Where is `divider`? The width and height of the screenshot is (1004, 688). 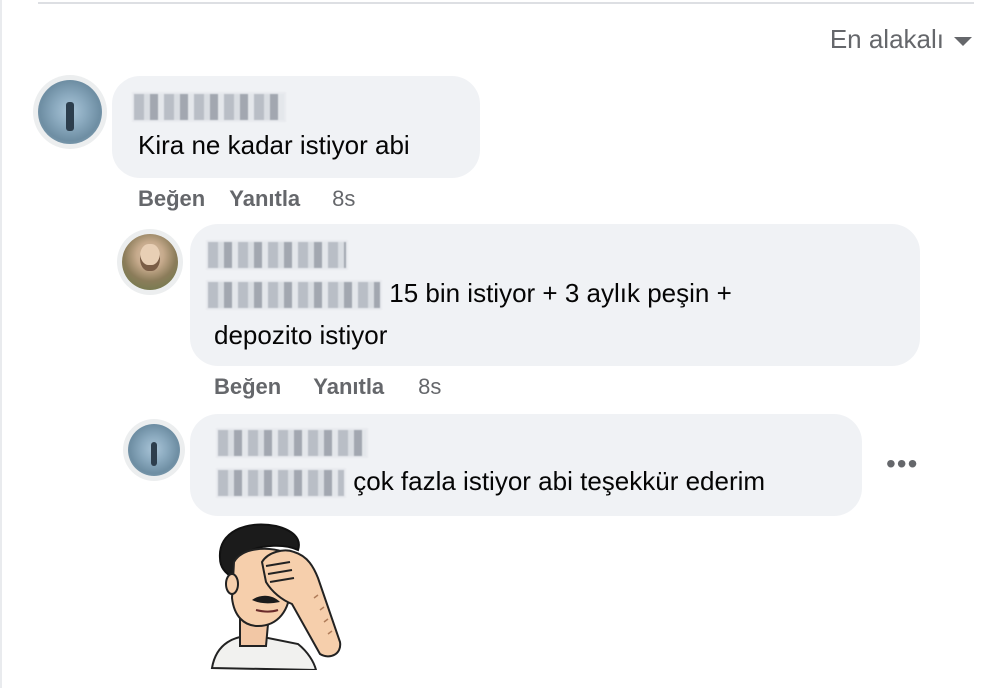 divider is located at coordinates (506, 3).